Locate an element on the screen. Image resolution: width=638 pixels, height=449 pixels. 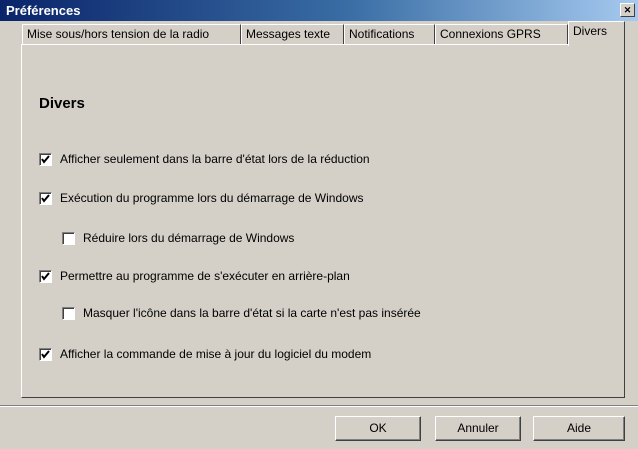
close-icon: ✕ is located at coordinates (627, 10).